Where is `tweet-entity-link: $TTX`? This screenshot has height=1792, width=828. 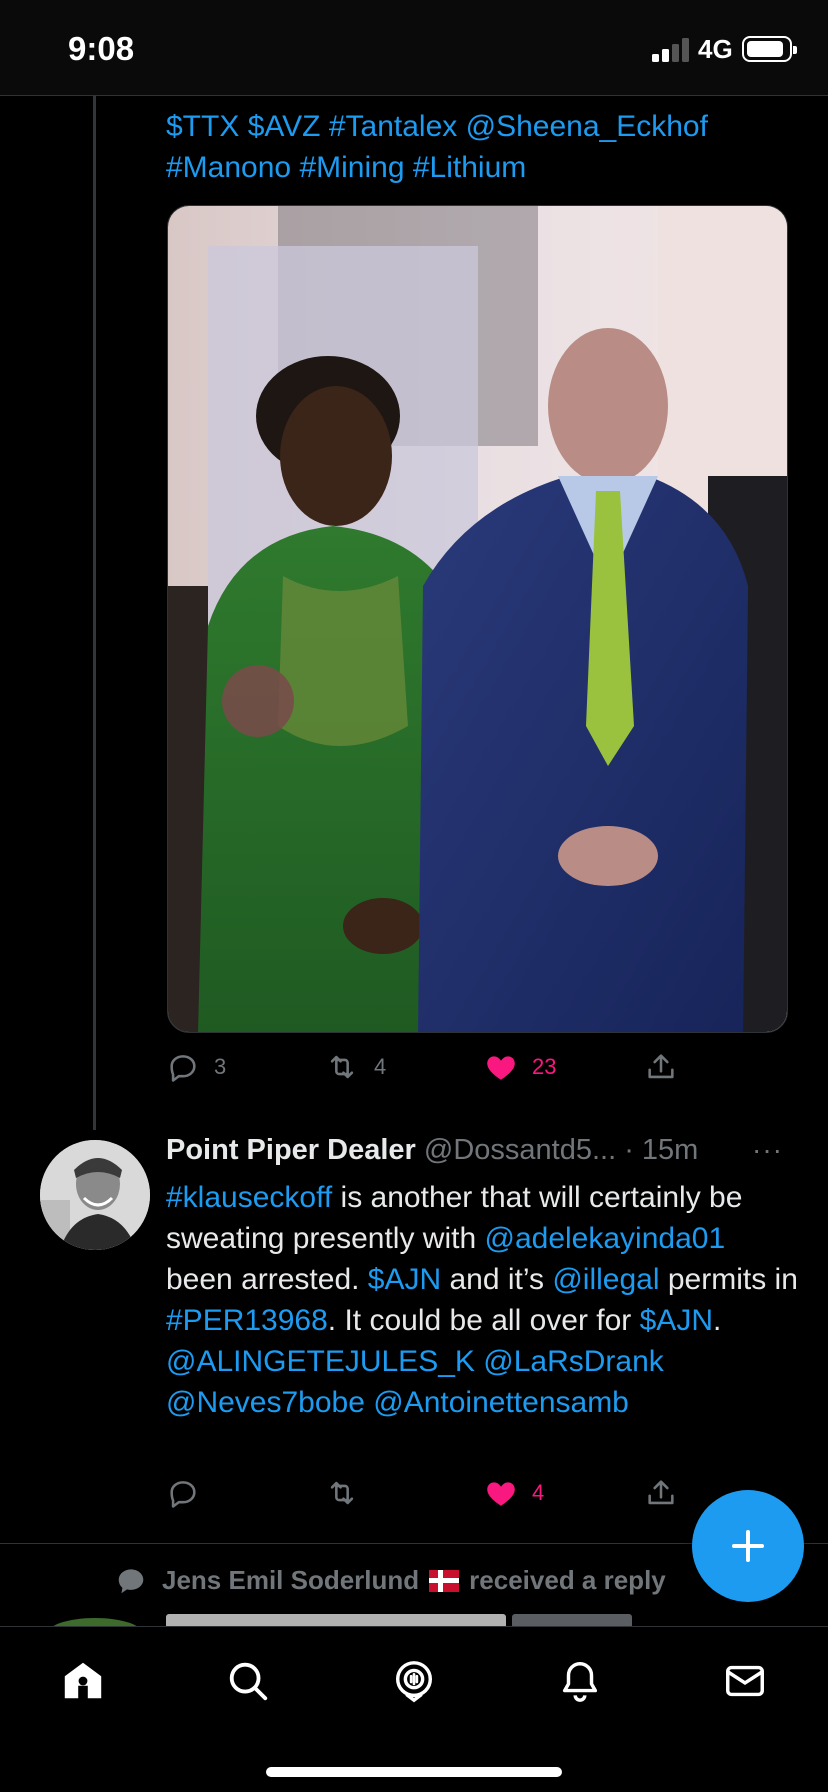
tweet-entity-link: $TTX is located at coordinates (202, 126).